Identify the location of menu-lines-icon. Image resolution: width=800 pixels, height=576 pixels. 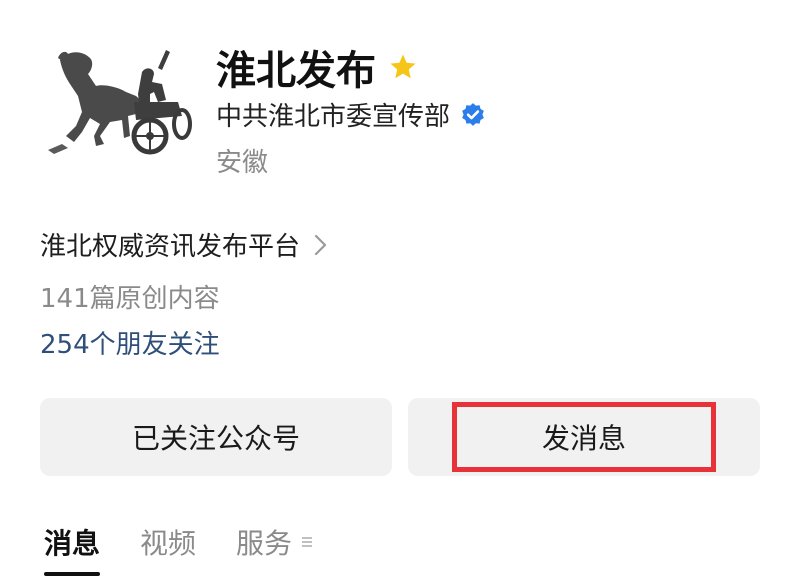
(307, 542).